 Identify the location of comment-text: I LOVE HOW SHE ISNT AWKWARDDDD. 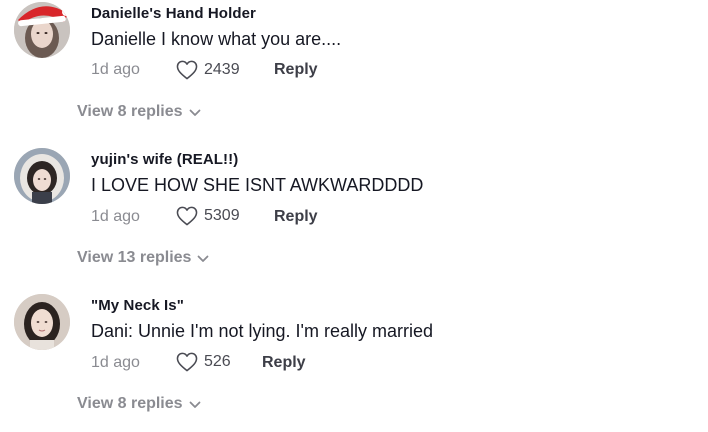
(257, 185).